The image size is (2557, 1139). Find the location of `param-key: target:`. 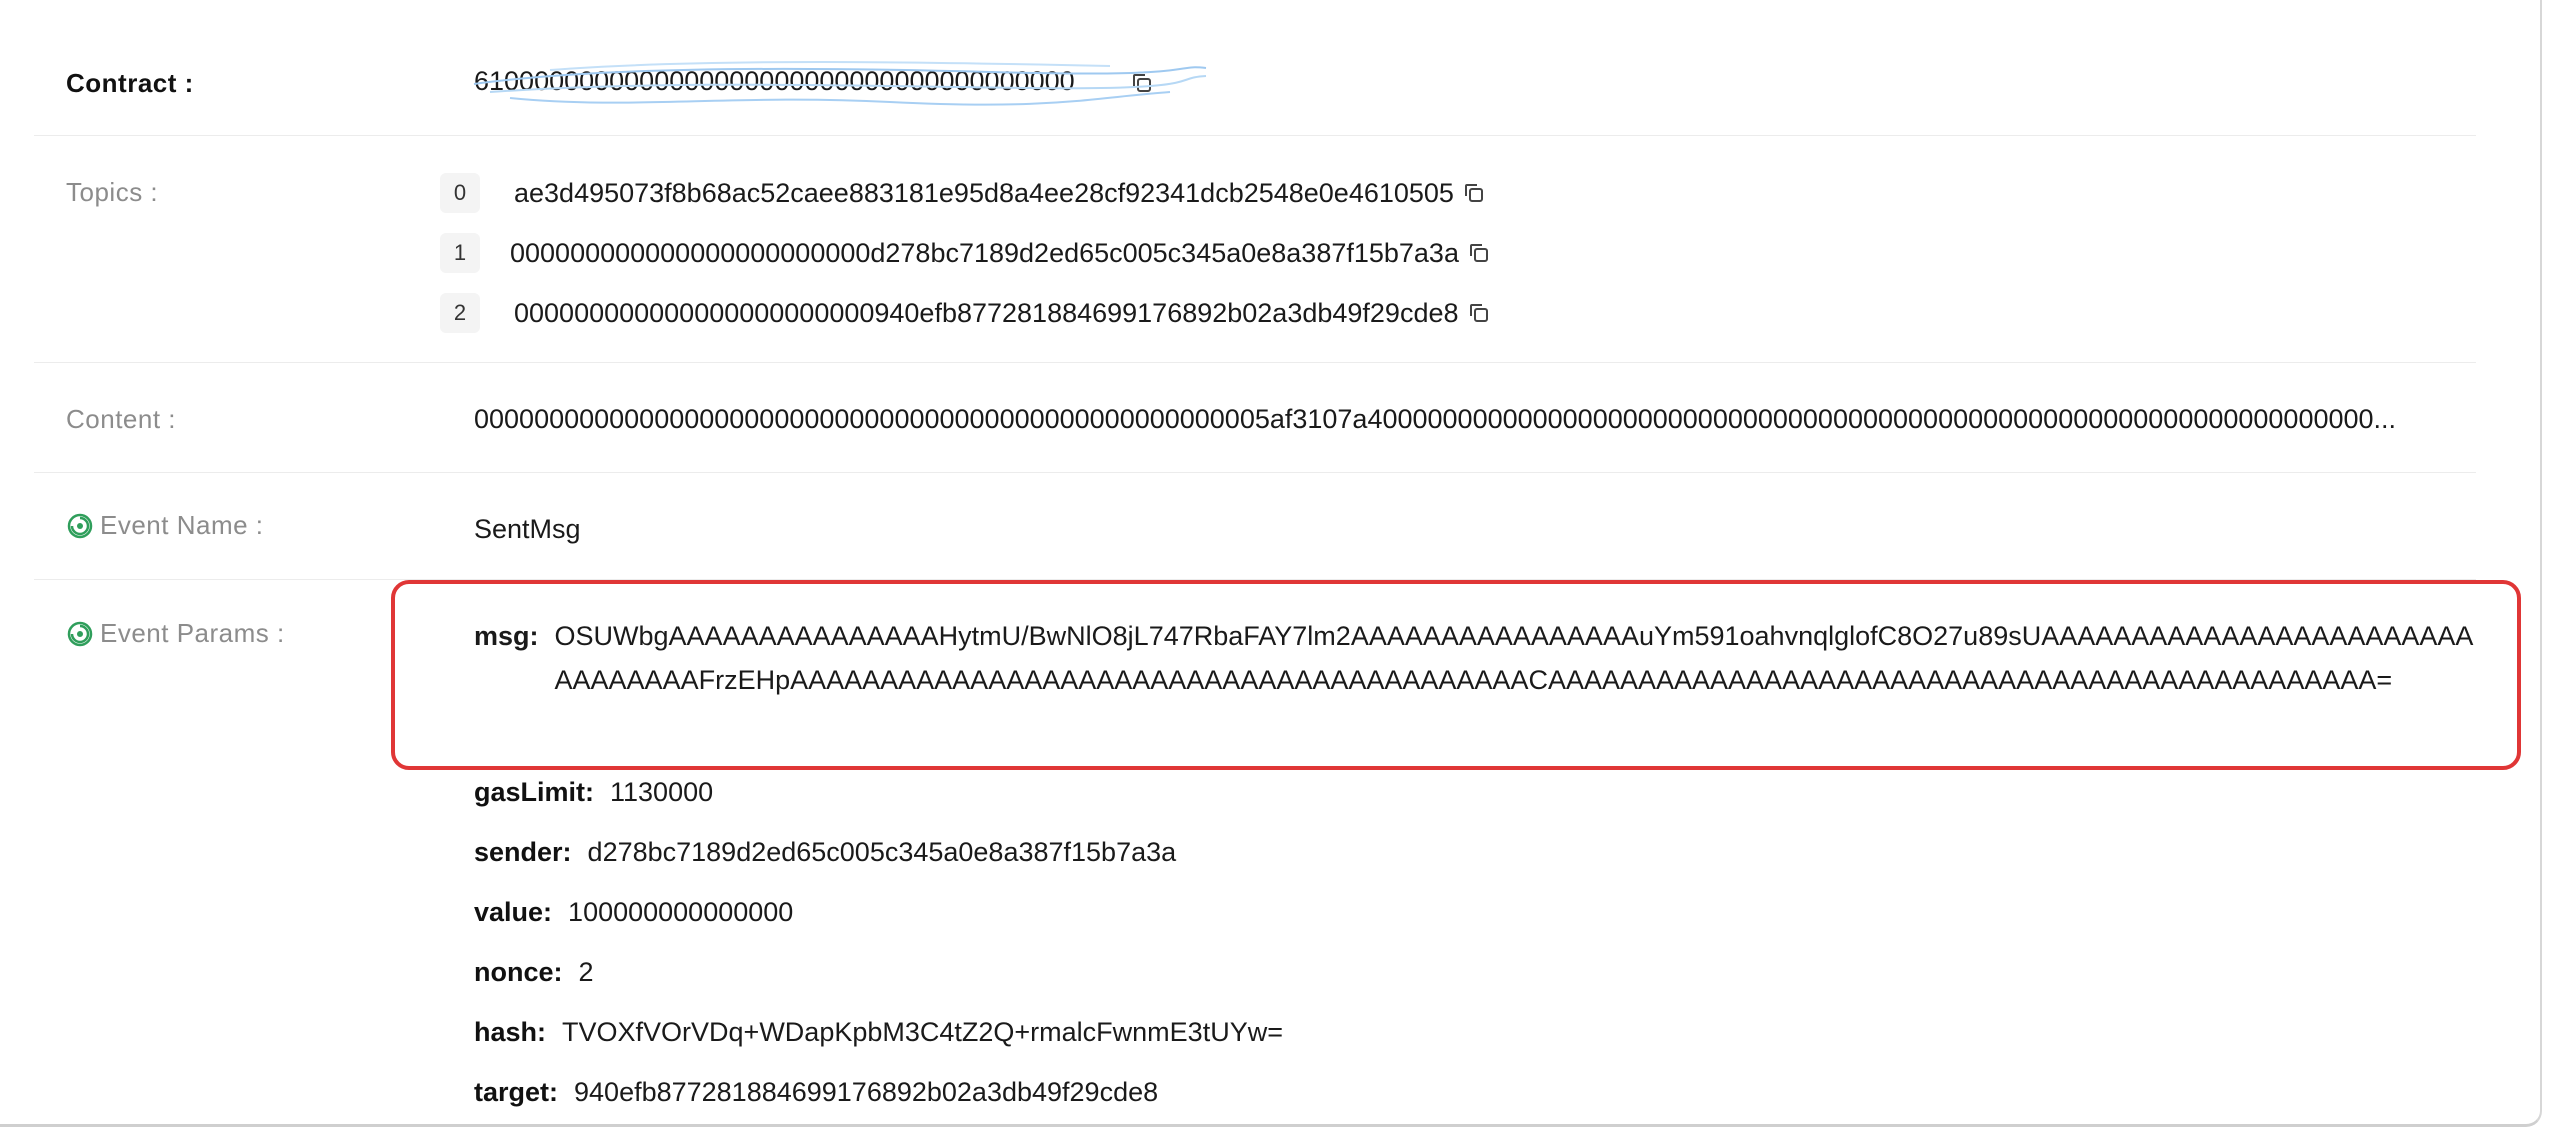

param-key: target: is located at coordinates (516, 1092).